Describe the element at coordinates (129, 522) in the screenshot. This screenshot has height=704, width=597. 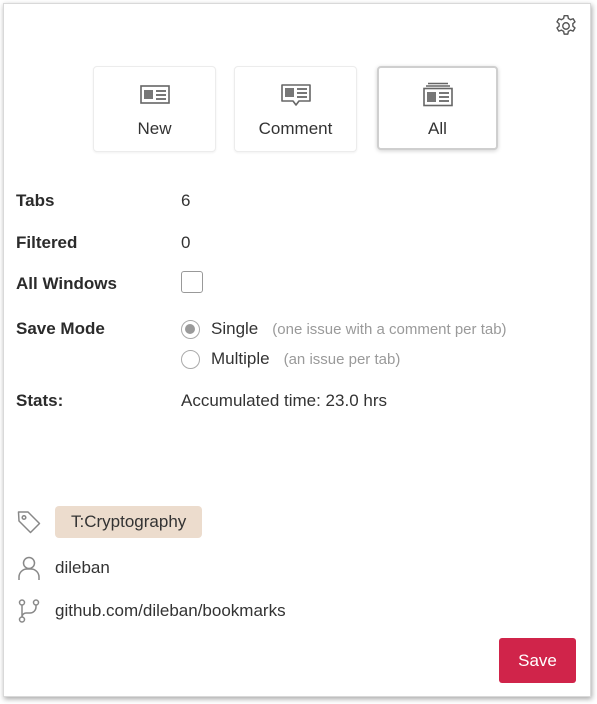
I see `tag-chip: T:Cryptography` at that location.